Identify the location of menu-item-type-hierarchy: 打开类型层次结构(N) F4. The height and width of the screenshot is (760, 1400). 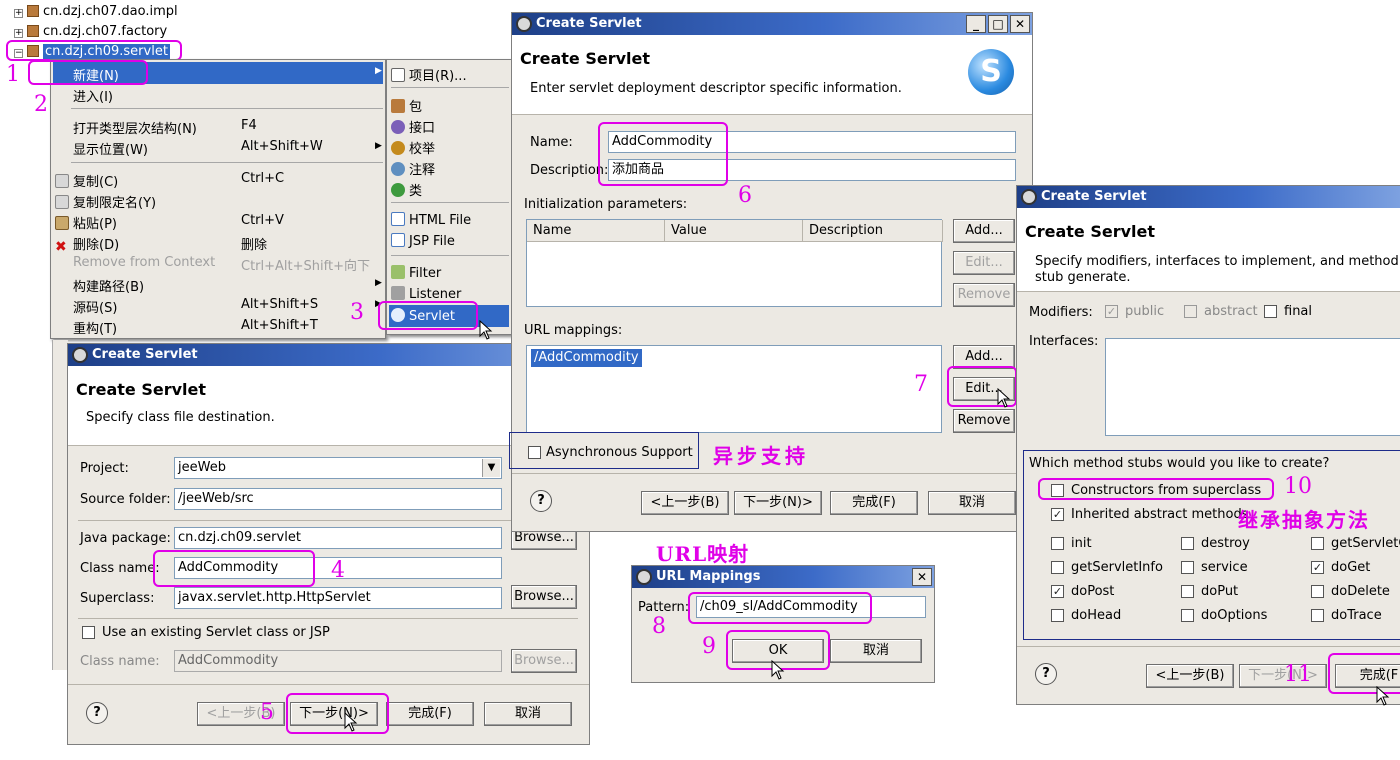
(165, 127).